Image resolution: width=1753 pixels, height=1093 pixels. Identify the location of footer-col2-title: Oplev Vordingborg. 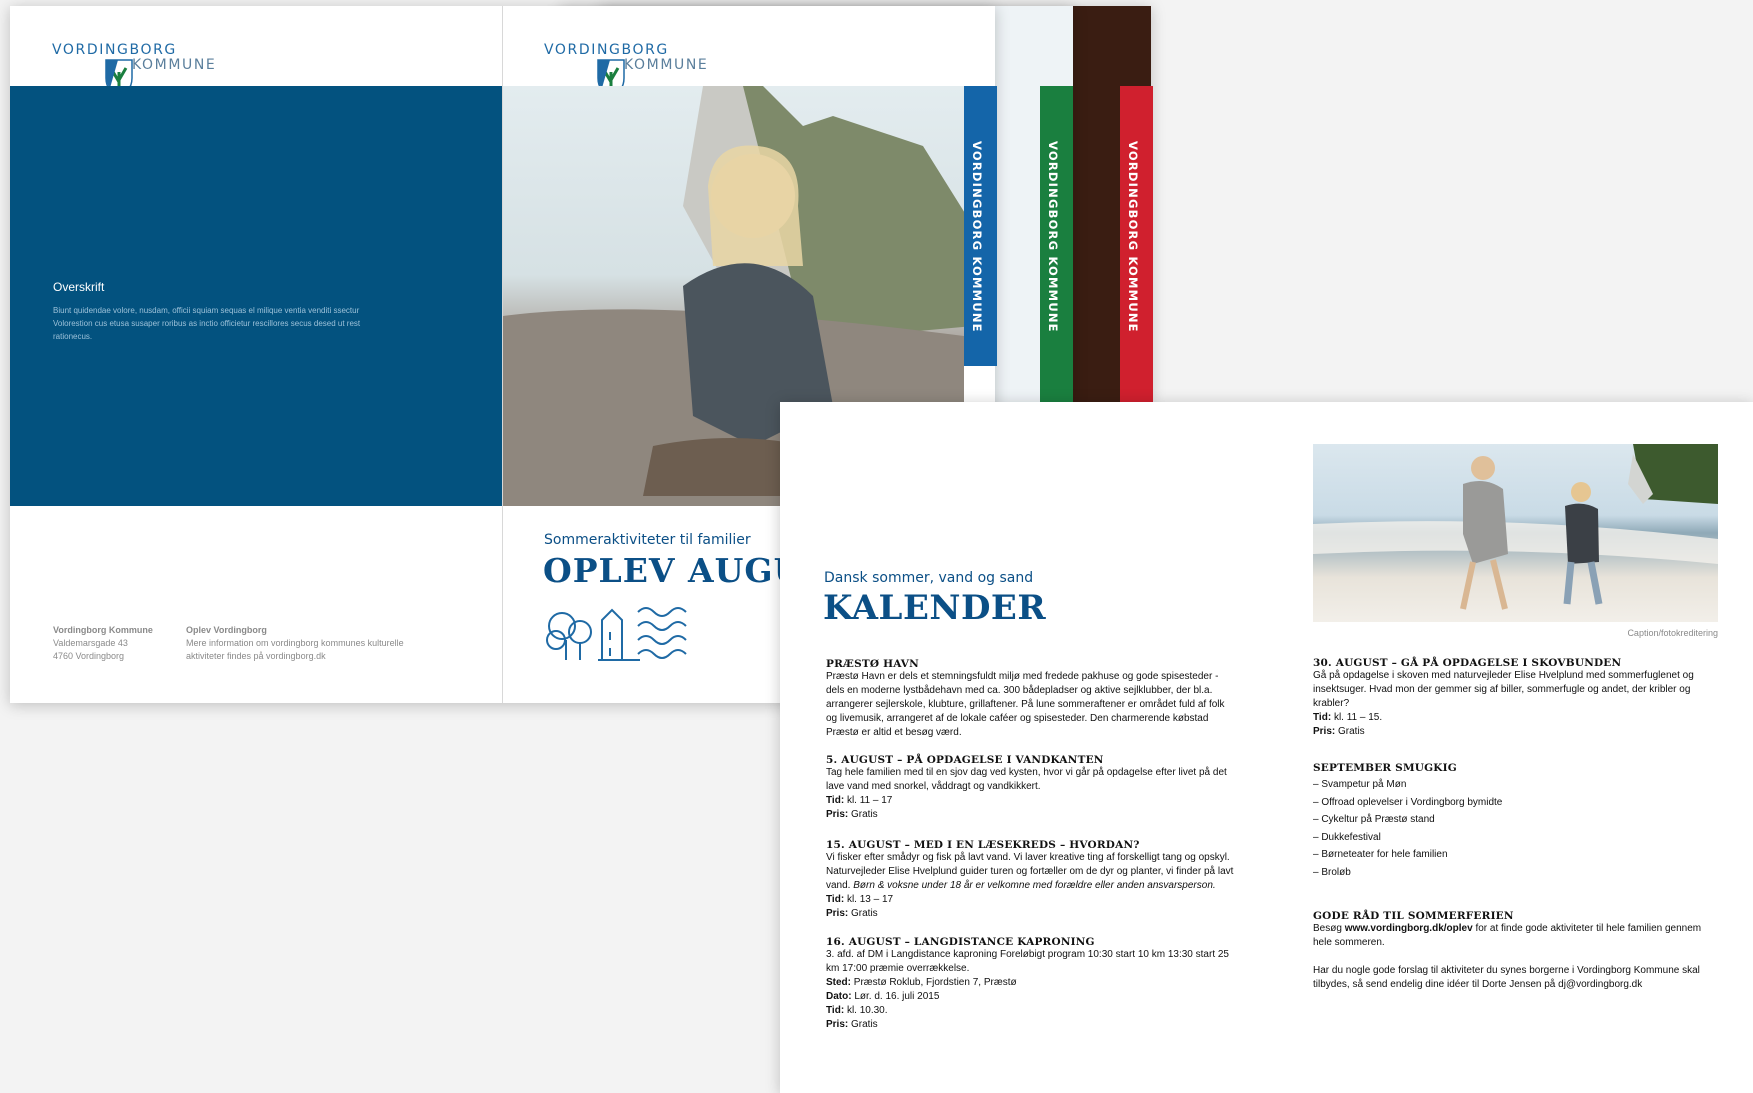
(226, 630).